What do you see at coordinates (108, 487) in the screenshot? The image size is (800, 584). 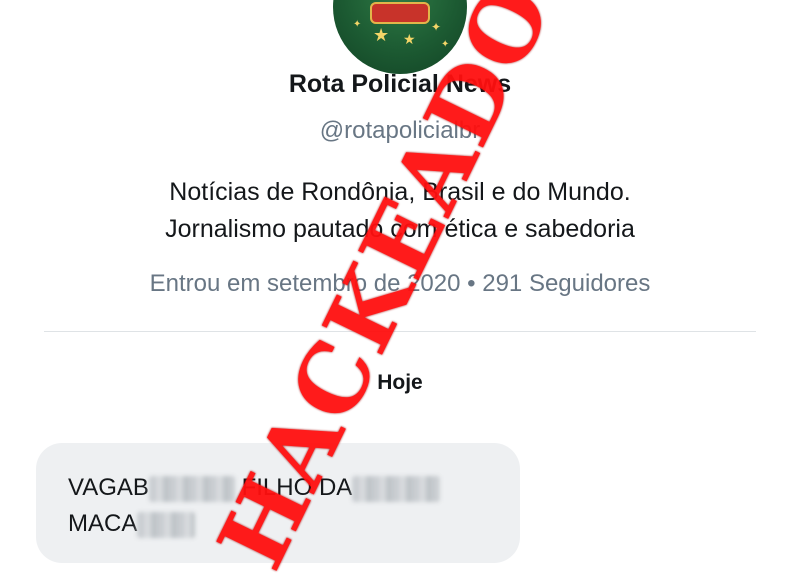 I see `message-text-part1: VAGAB` at bounding box center [108, 487].